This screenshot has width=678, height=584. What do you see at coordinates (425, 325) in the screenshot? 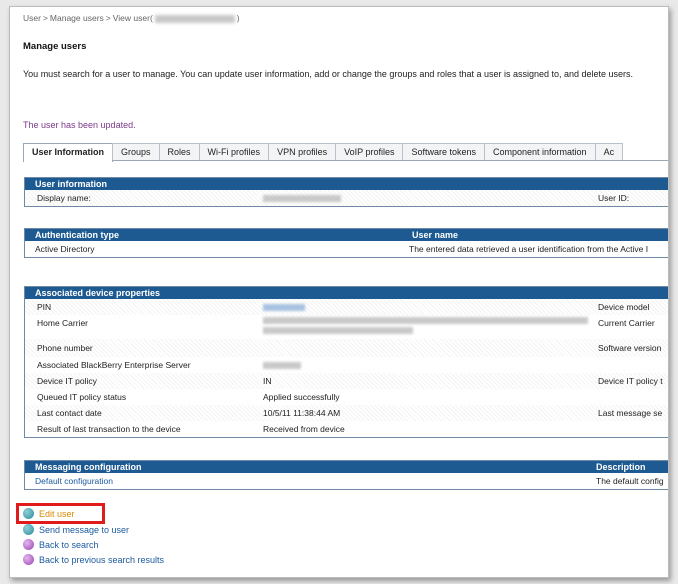
I see `home-carrier-value` at bounding box center [425, 325].